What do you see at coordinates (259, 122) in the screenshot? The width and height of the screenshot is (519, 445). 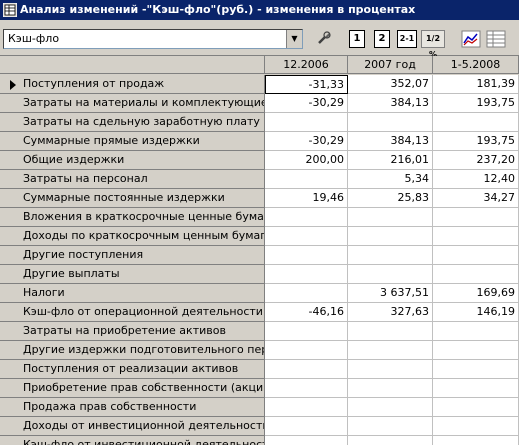 I see `table-row: Затраты на сдельную заработную плату` at bounding box center [259, 122].